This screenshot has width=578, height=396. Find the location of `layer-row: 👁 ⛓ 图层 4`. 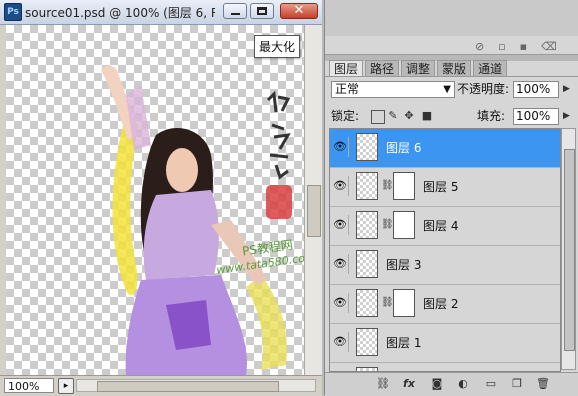

layer-row: 👁 ⛓ 图层 4 is located at coordinates (445, 226).